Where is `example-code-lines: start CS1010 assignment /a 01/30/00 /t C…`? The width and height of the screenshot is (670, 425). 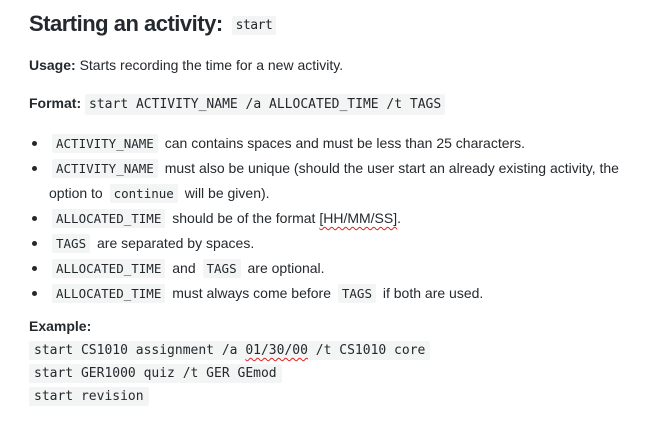 example-code-lines: start CS1010 assignment /a 01/30/00 /t C… is located at coordinates (230, 375).